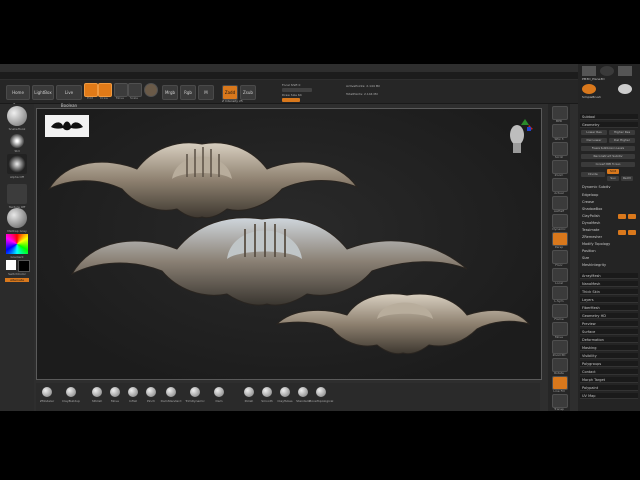 The width and height of the screenshot is (640, 480). What do you see at coordinates (17, 141) in the screenshot?
I see `stroke-icon` at bounding box center [17, 141].